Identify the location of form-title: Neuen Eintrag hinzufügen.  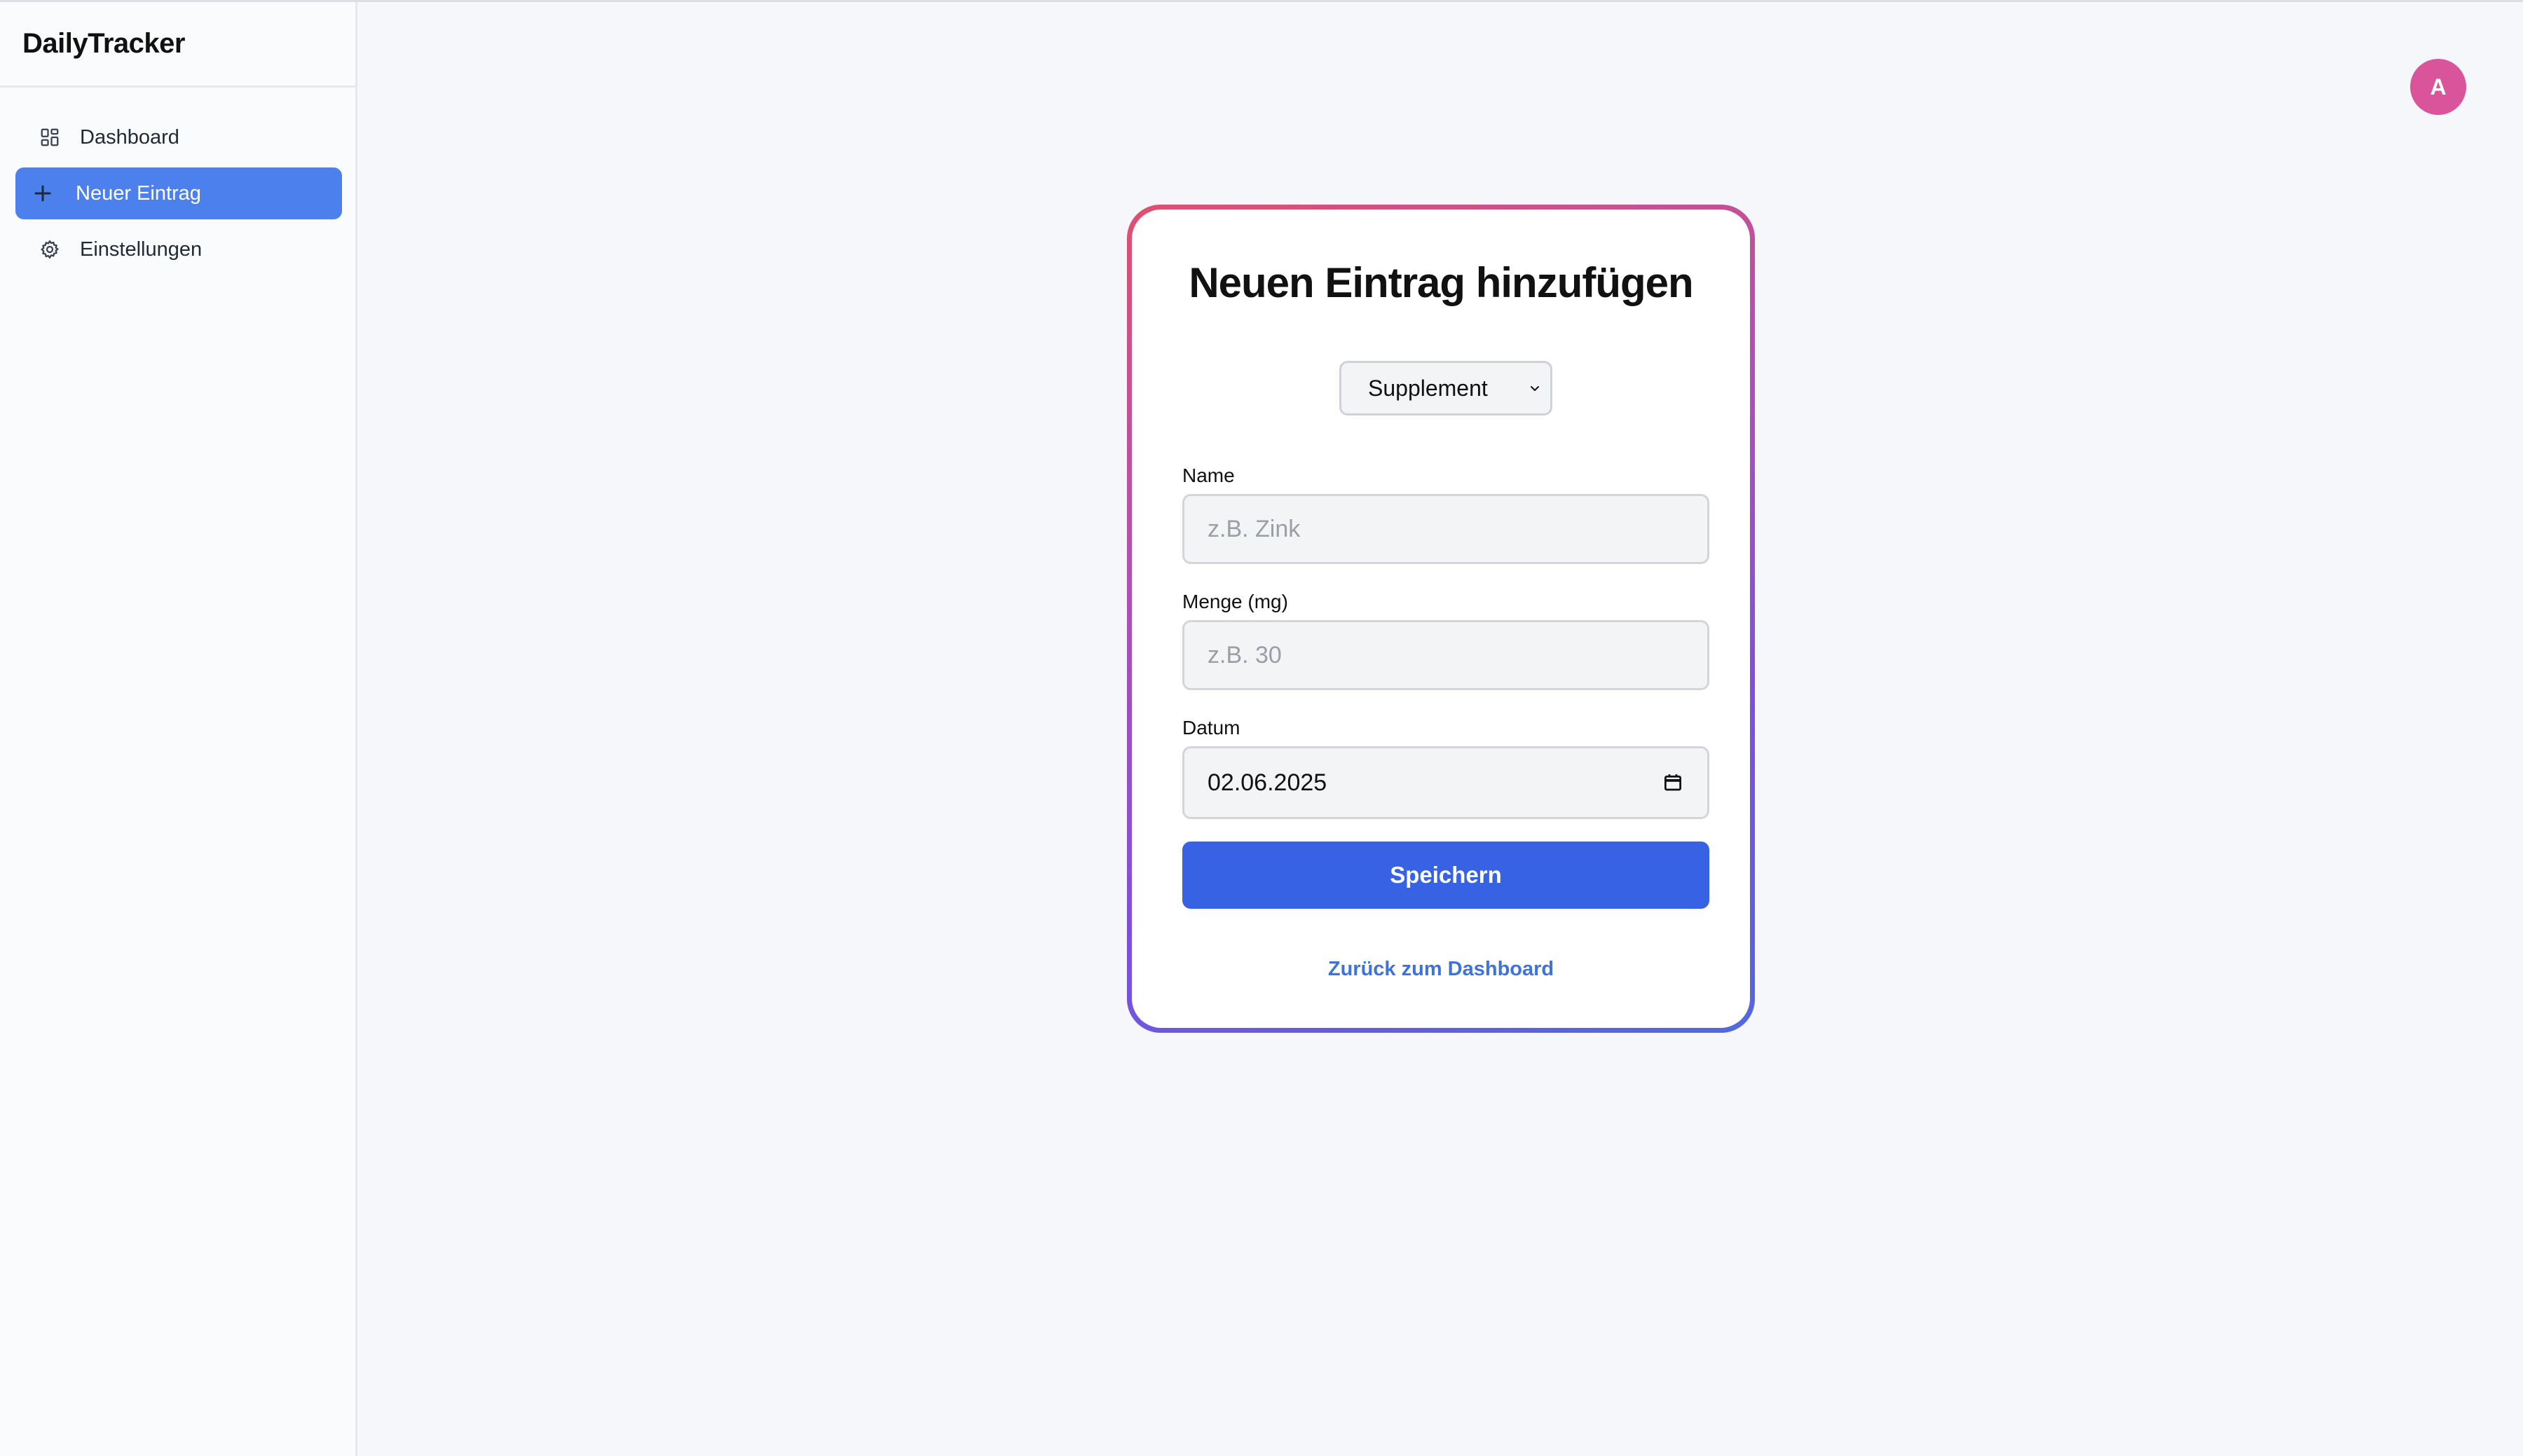
(1441, 282).